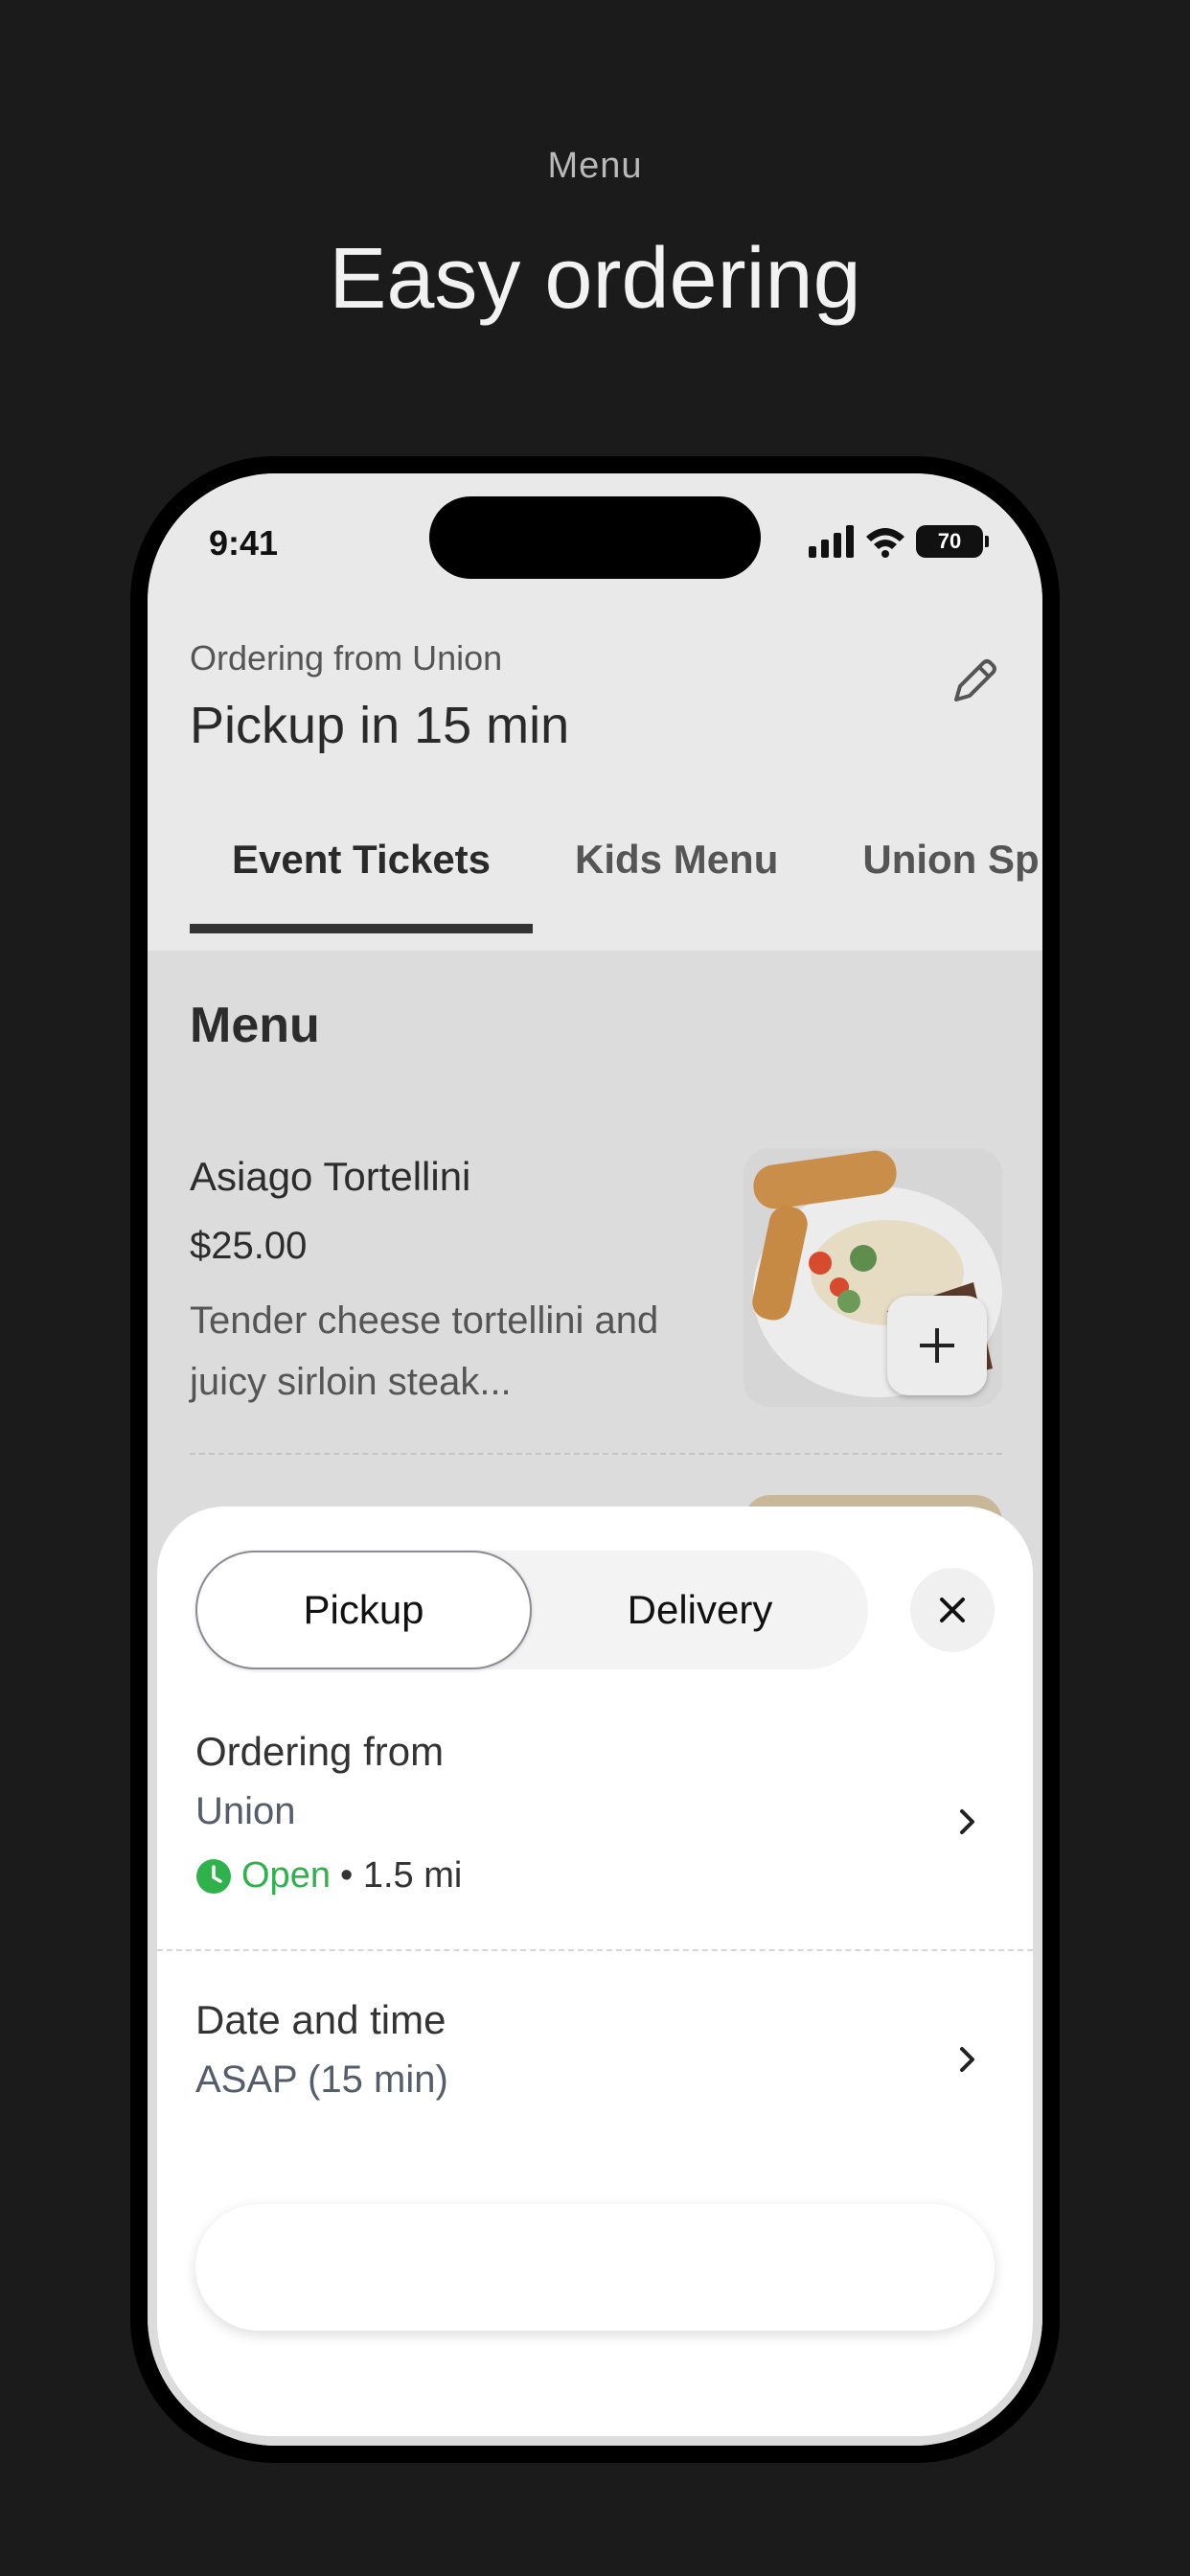  Describe the element at coordinates (596, 1454) in the screenshot. I see `menu-divider` at that location.